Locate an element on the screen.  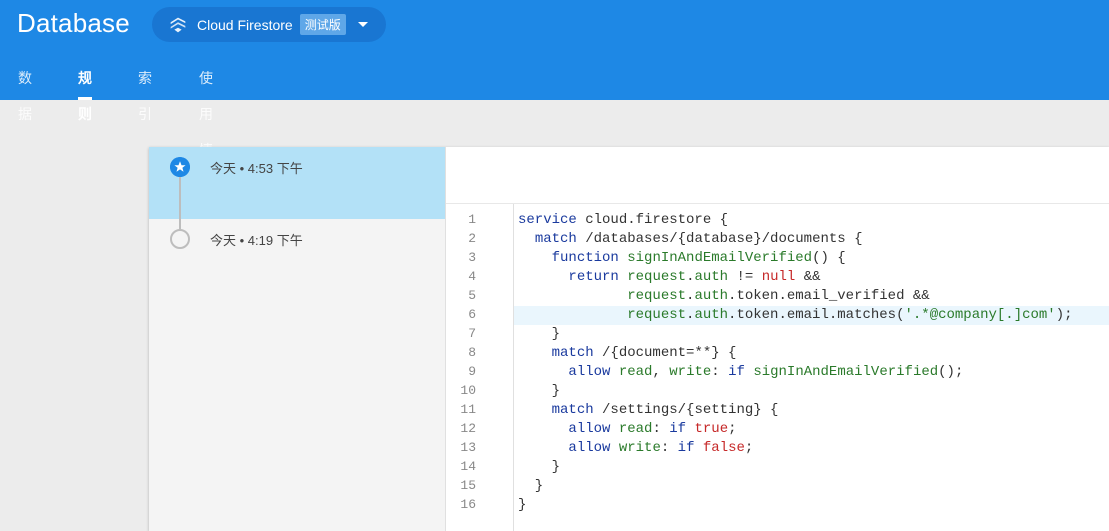
firestore-icon is located at coordinates (178, 24).